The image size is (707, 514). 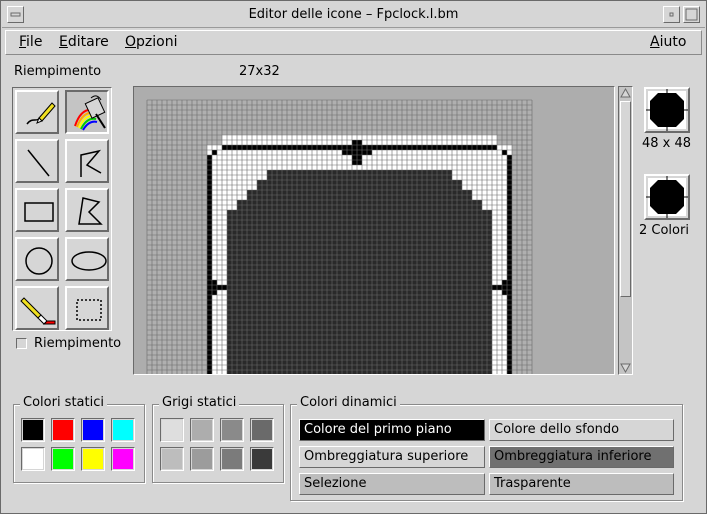 What do you see at coordinates (392, 484) in the screenshot?
I see `dynamic-color-button: Selezione` at bounding box center [392, 484].